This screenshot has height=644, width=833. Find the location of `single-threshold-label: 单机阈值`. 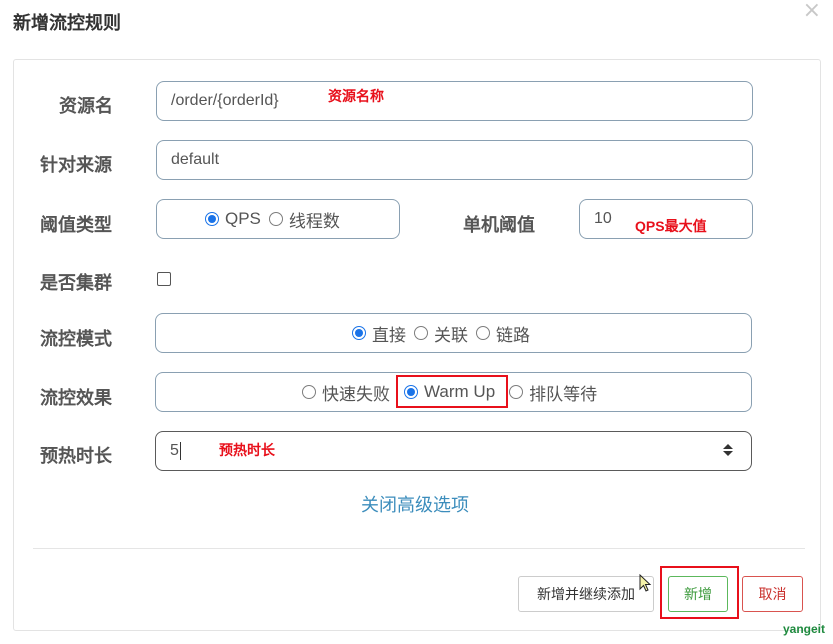

single-threshold-label: 单机阈值 is located at coordinates (499, 225).